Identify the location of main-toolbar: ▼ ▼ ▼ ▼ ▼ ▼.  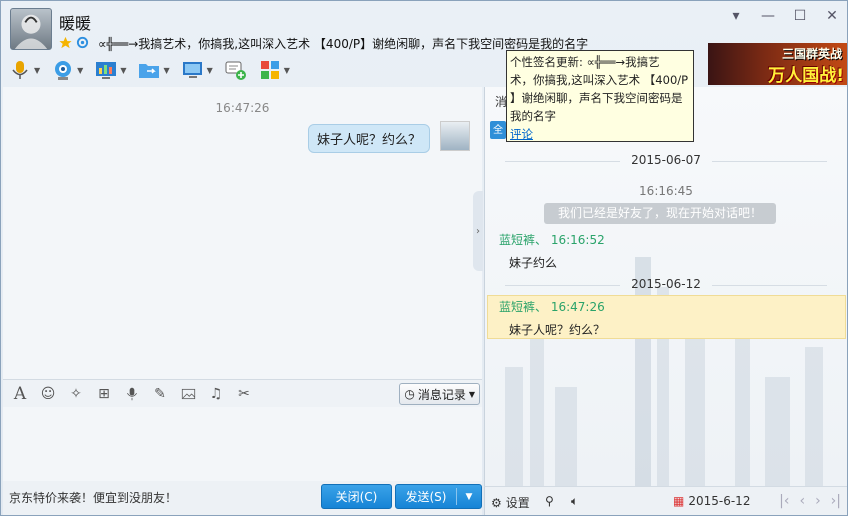
(149, 70).